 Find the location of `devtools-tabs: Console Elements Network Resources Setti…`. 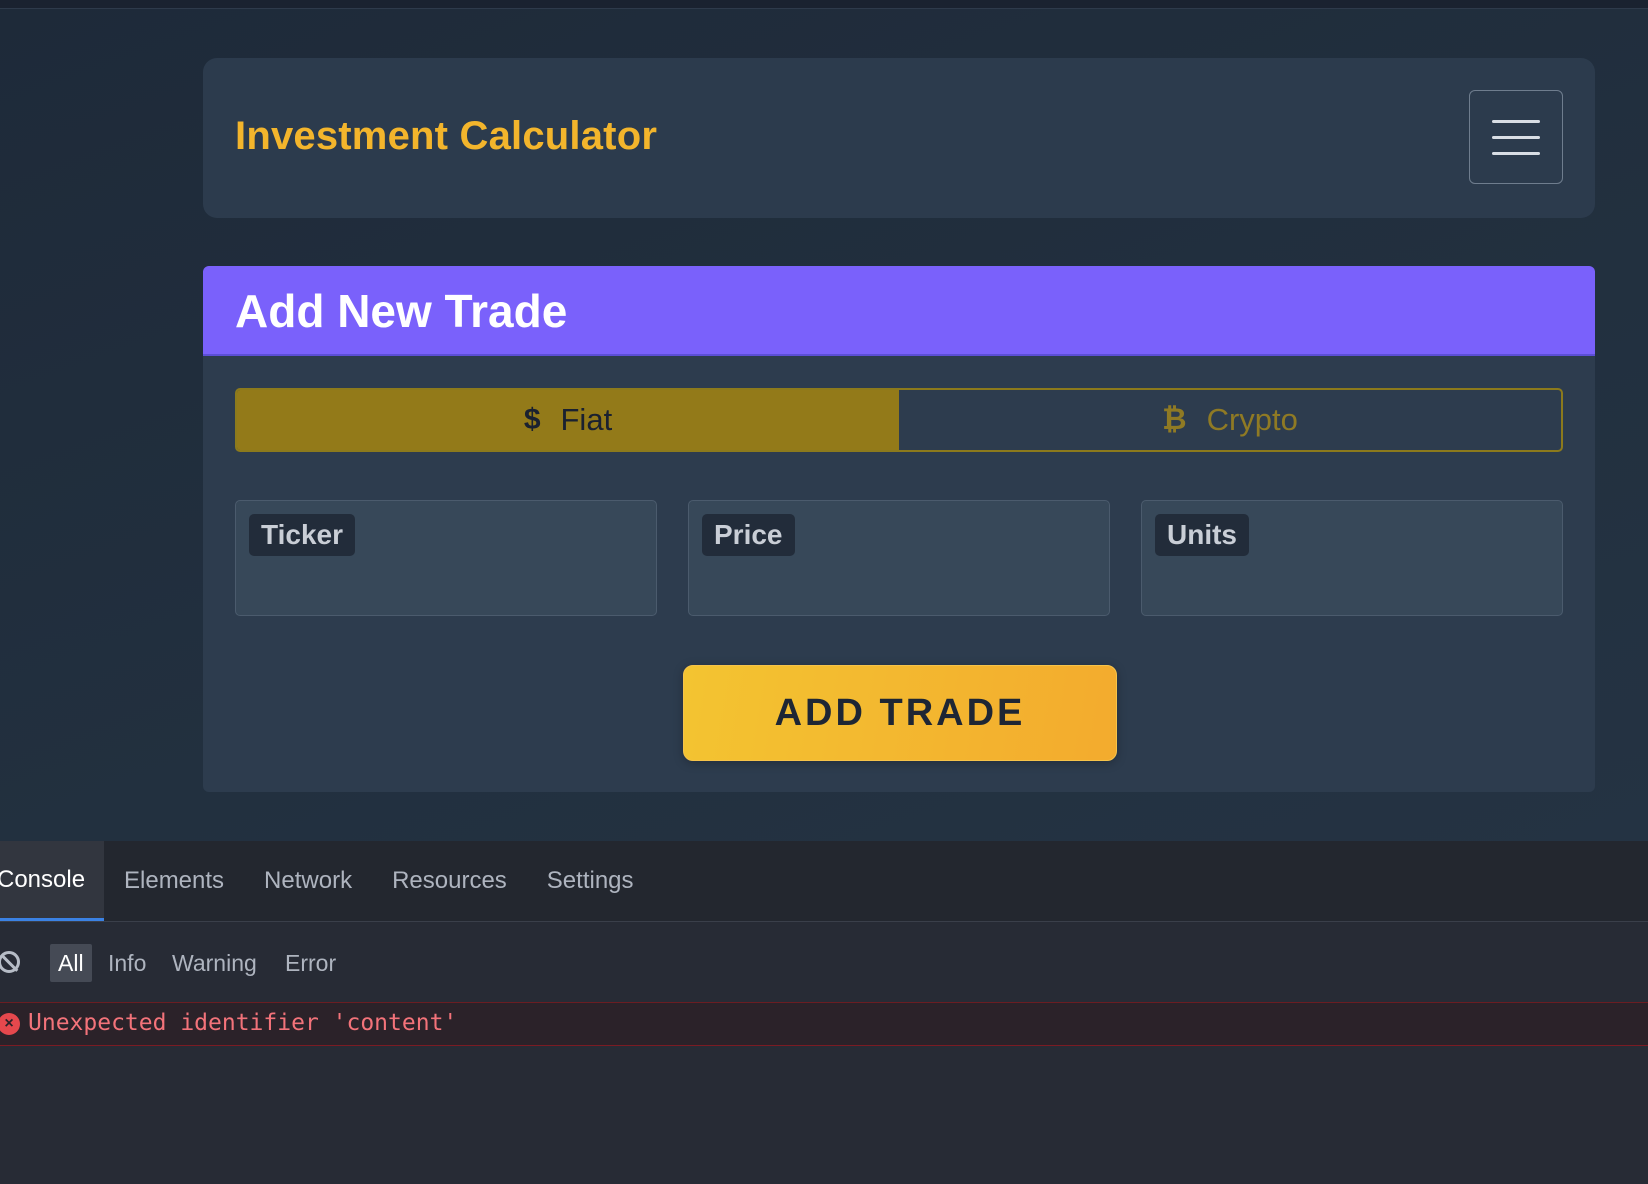

devtools-tabs: Console Elements Network Resources Setti… is located at coordinates (824, 881).